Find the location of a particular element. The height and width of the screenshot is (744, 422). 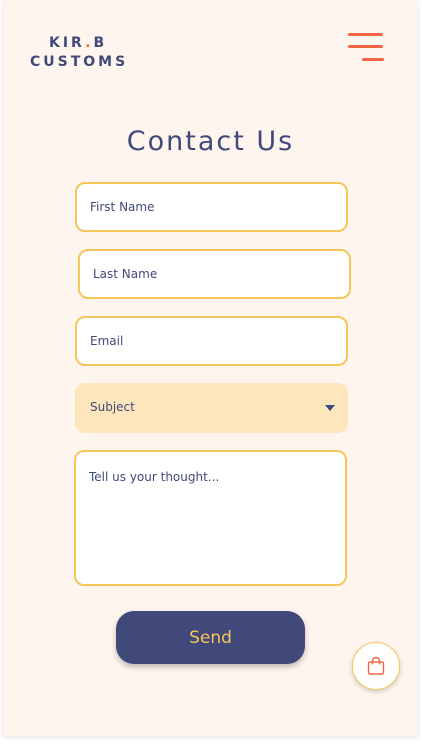

send-button: Send is located at coordinates (210, 637).